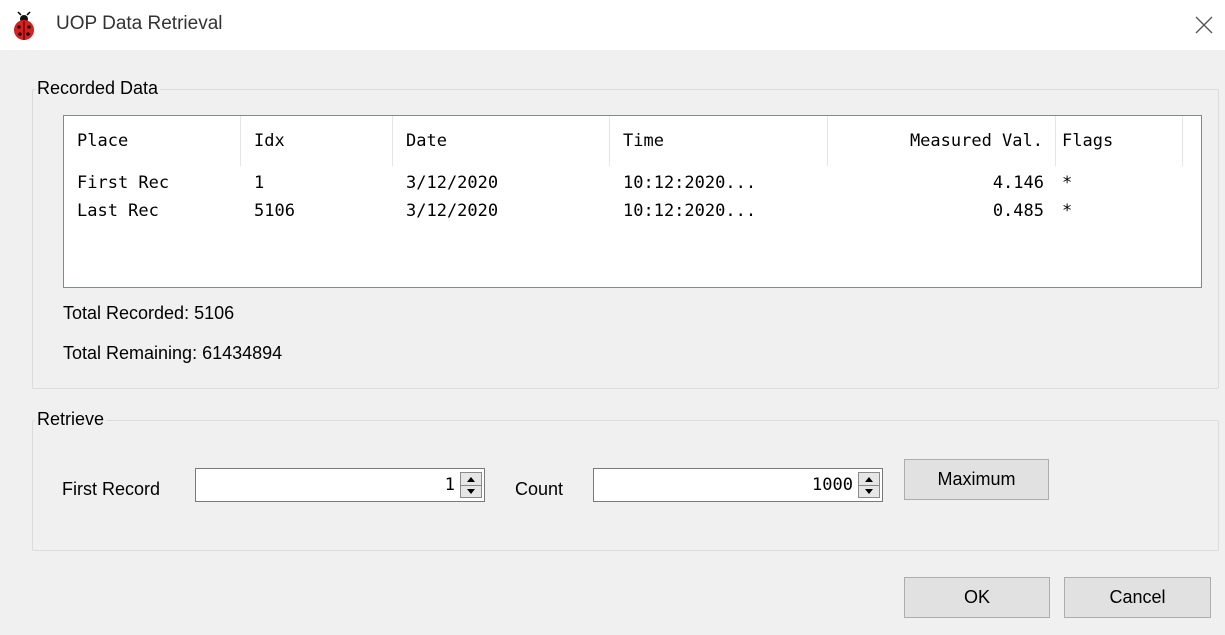 The image size is (1225, 635). I want to click on cell-idx: 5106, so click(274, 211).